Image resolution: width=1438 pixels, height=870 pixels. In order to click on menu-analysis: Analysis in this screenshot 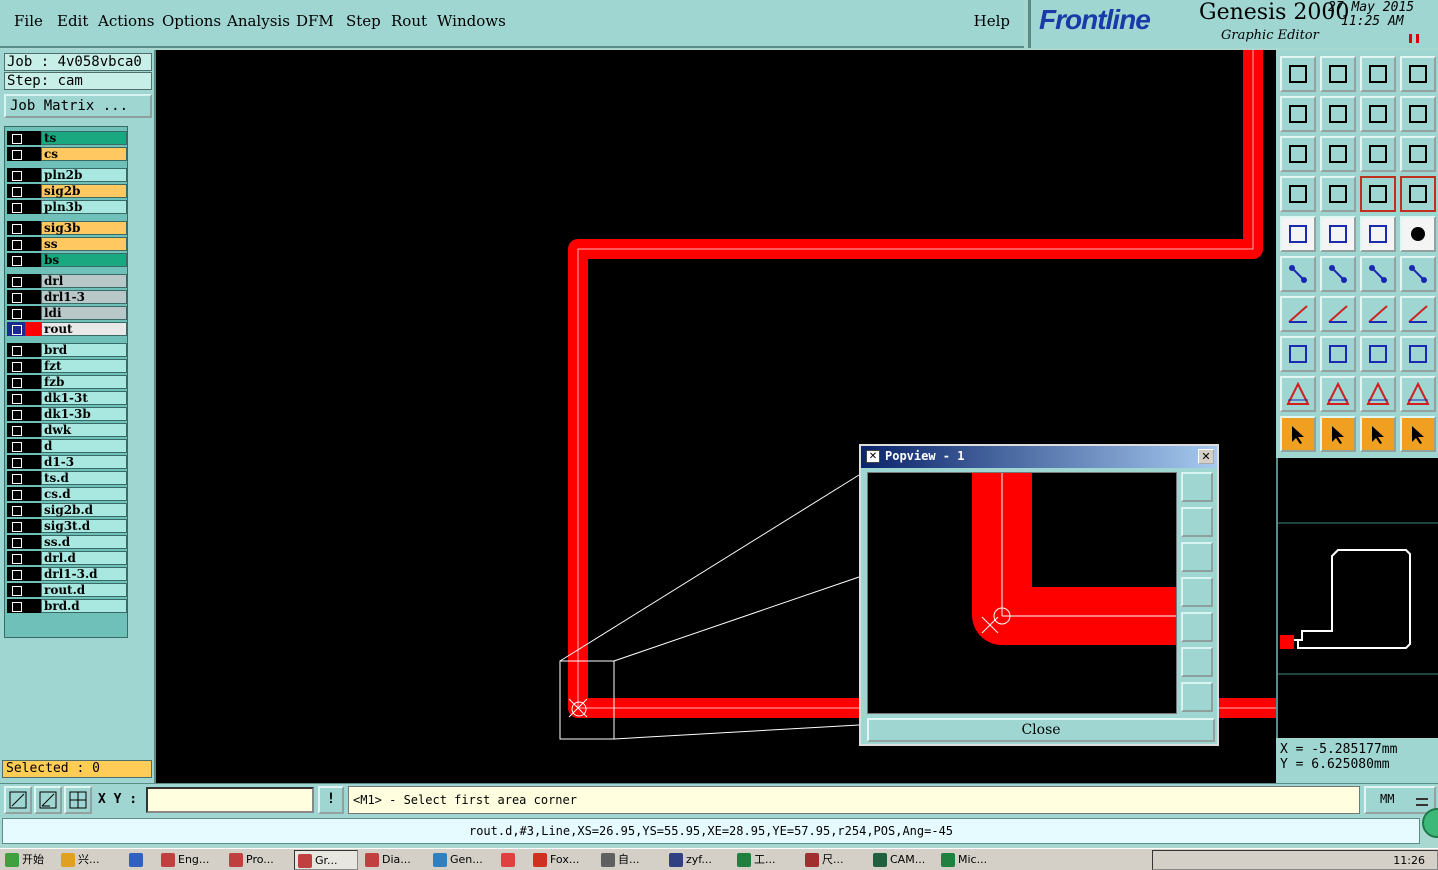, I will do `click(258, 21)`.